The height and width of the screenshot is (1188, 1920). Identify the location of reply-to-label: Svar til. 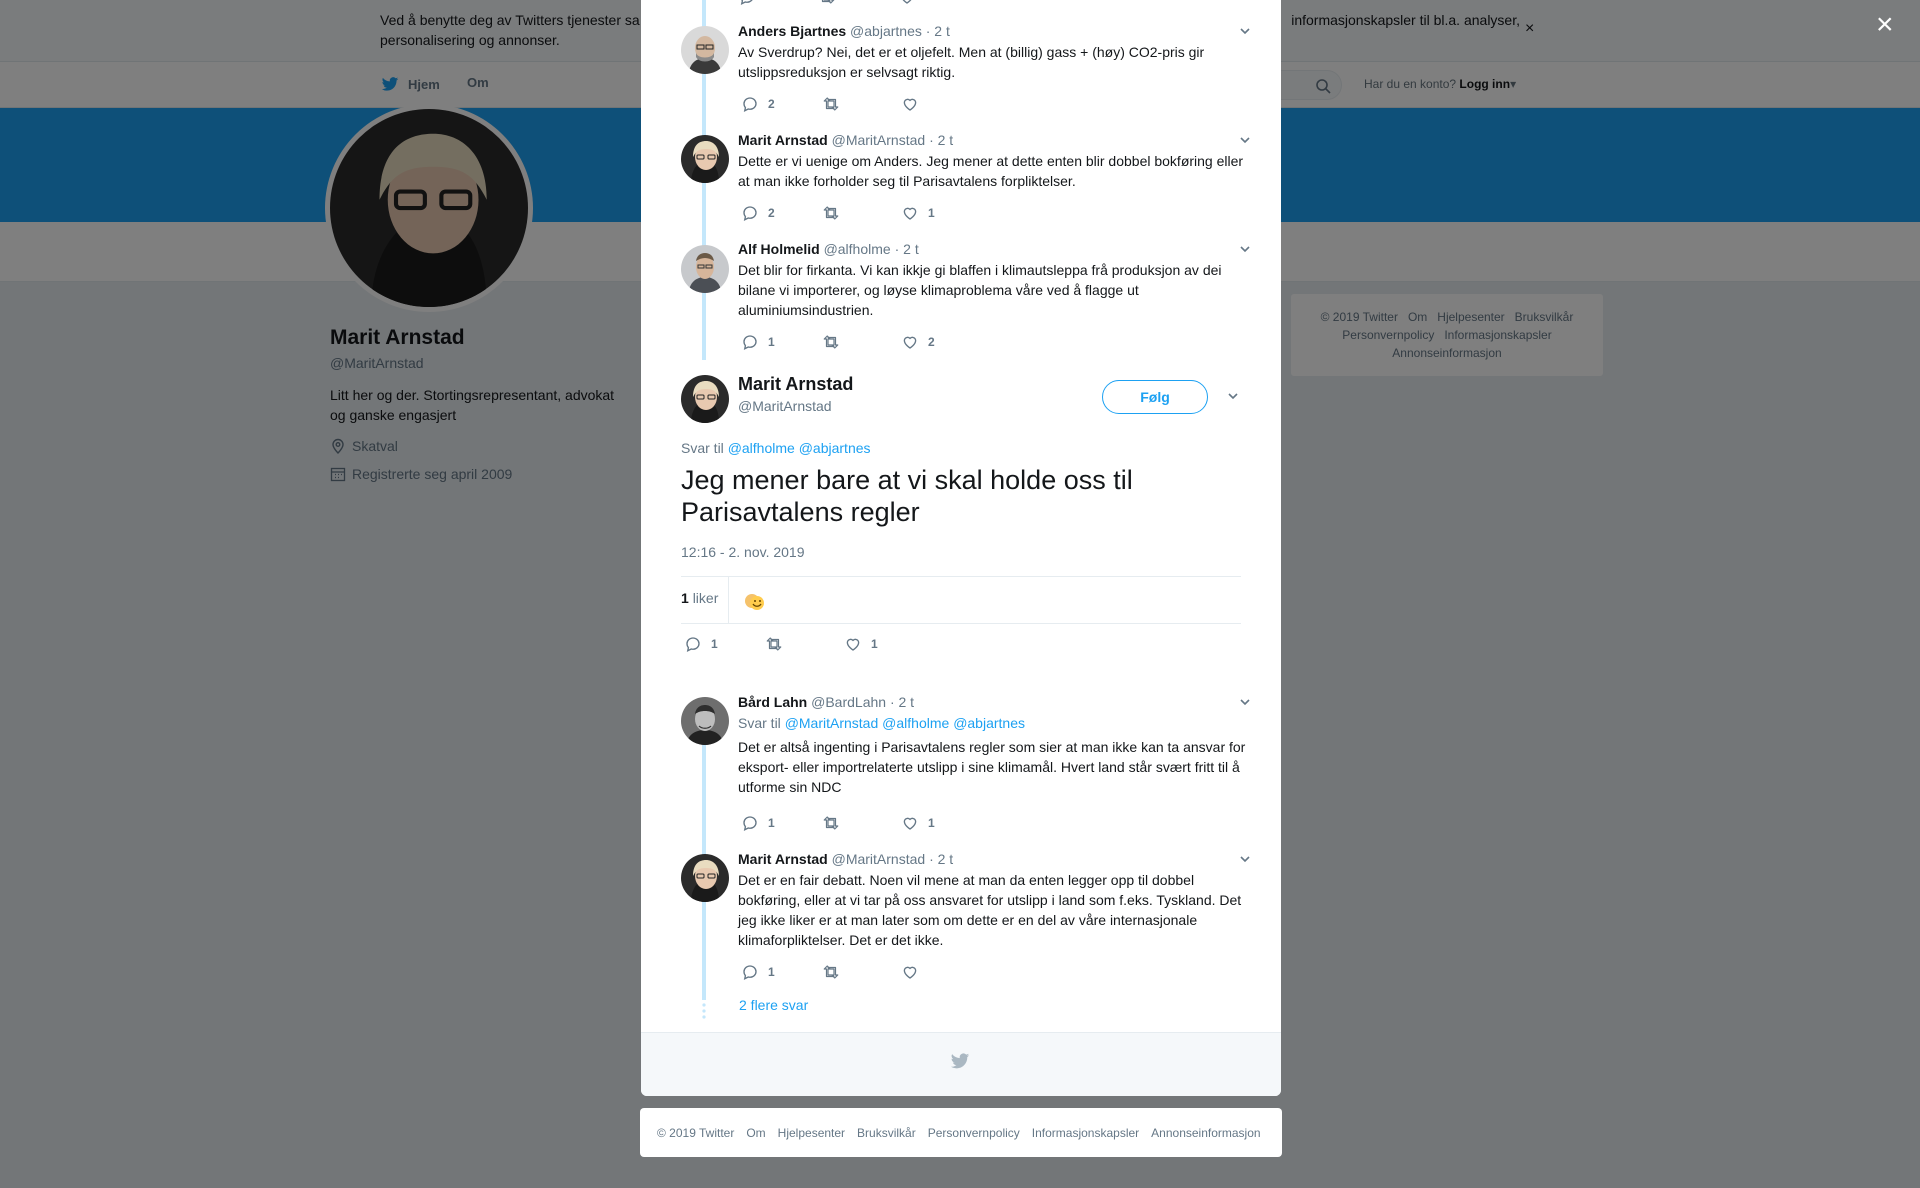
(759, 723).